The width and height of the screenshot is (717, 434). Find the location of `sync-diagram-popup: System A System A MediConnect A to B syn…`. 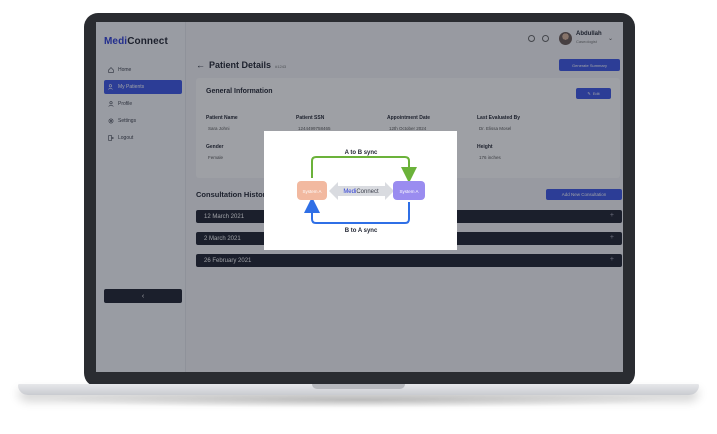

sync-diagram-popup: System A System A MediConnect A to B syn… is located at coordinates (360, 190).